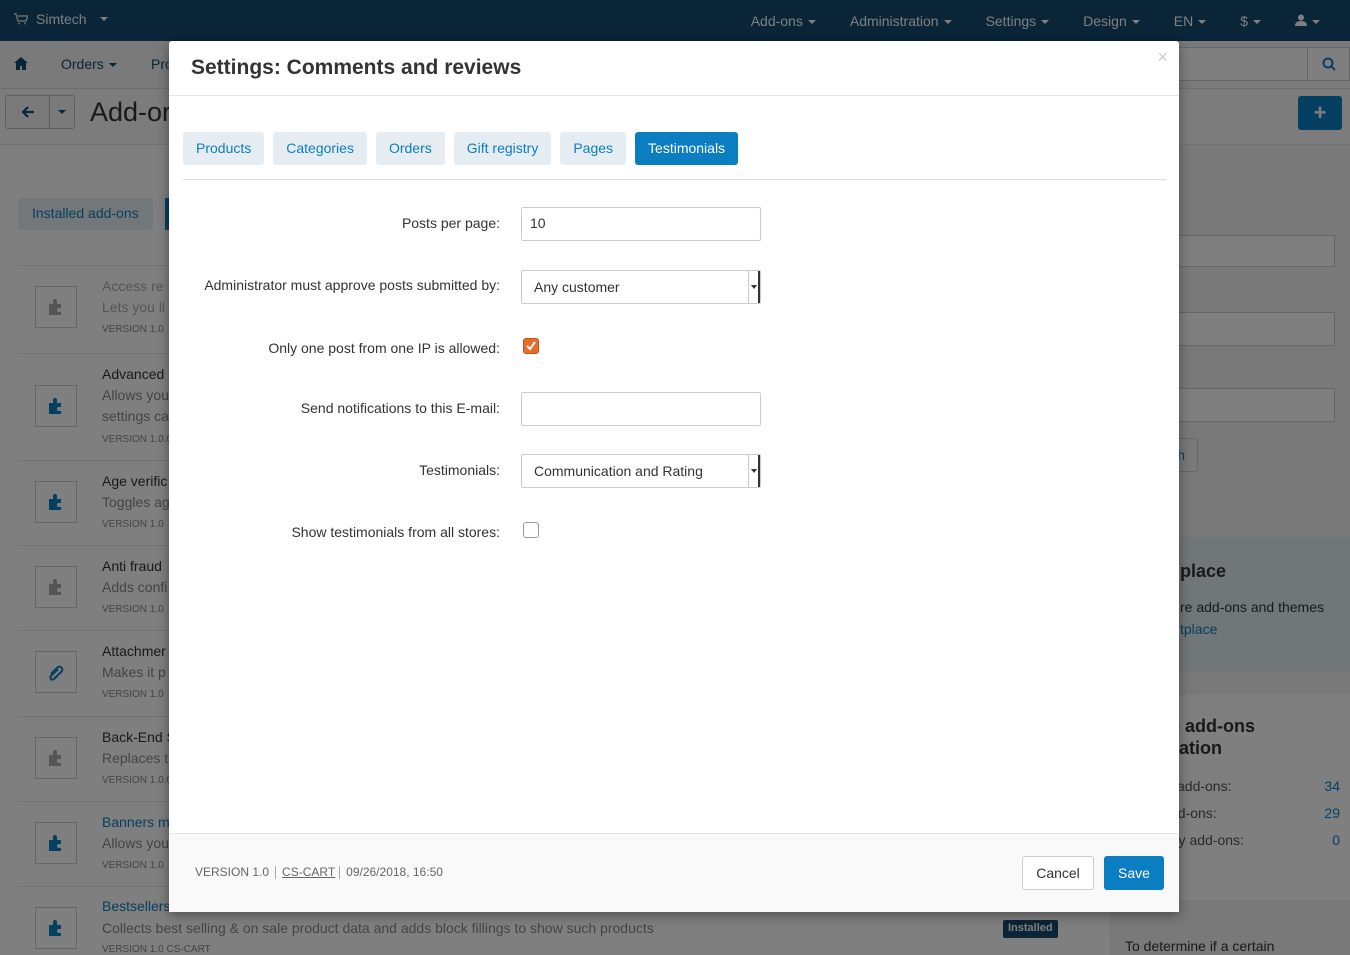  What do you see at coordinates (395, 532) in the screenshot?
I see `all-stores-label: Show testimonials from all stores:` at bounding box center [395, 532].